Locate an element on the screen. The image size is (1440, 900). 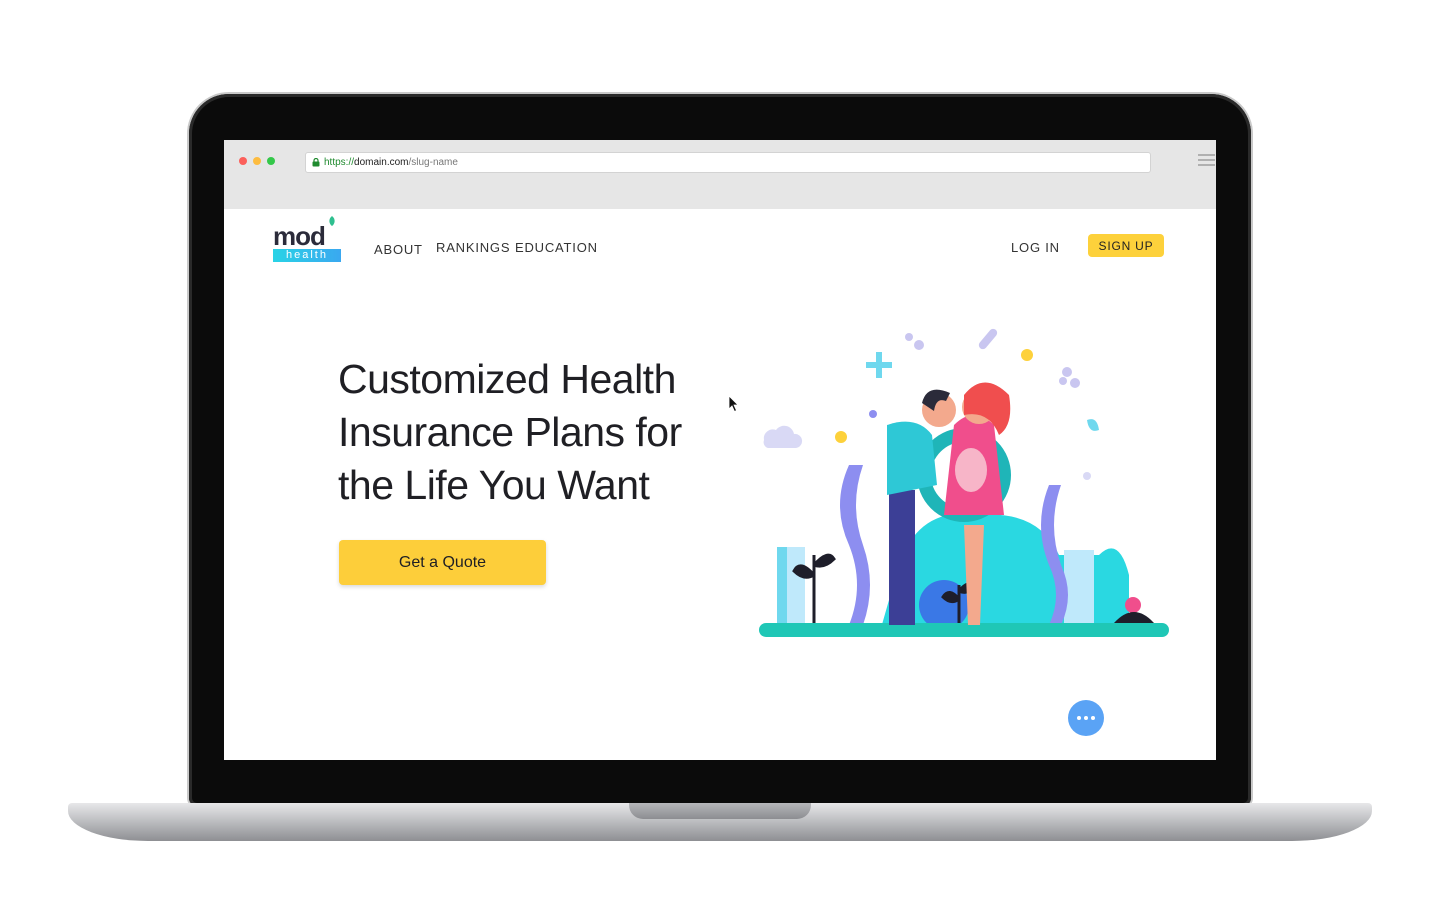
get-quote-button: Get a Quote is located at coordinates (442, 562).